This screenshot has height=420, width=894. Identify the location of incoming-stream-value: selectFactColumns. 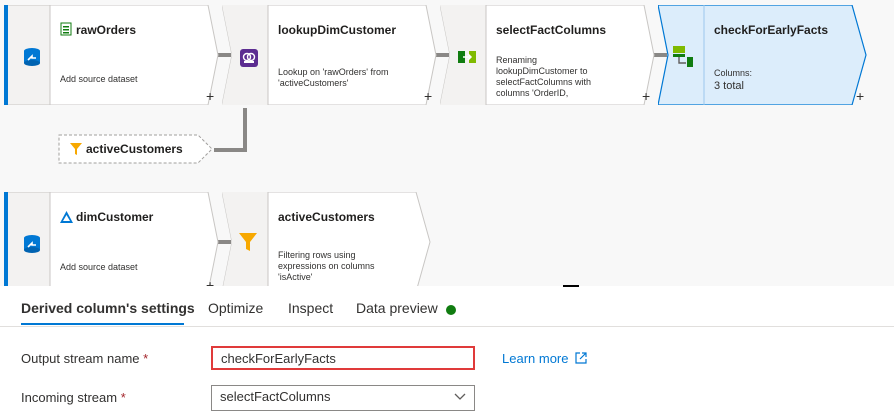
(275, 396).